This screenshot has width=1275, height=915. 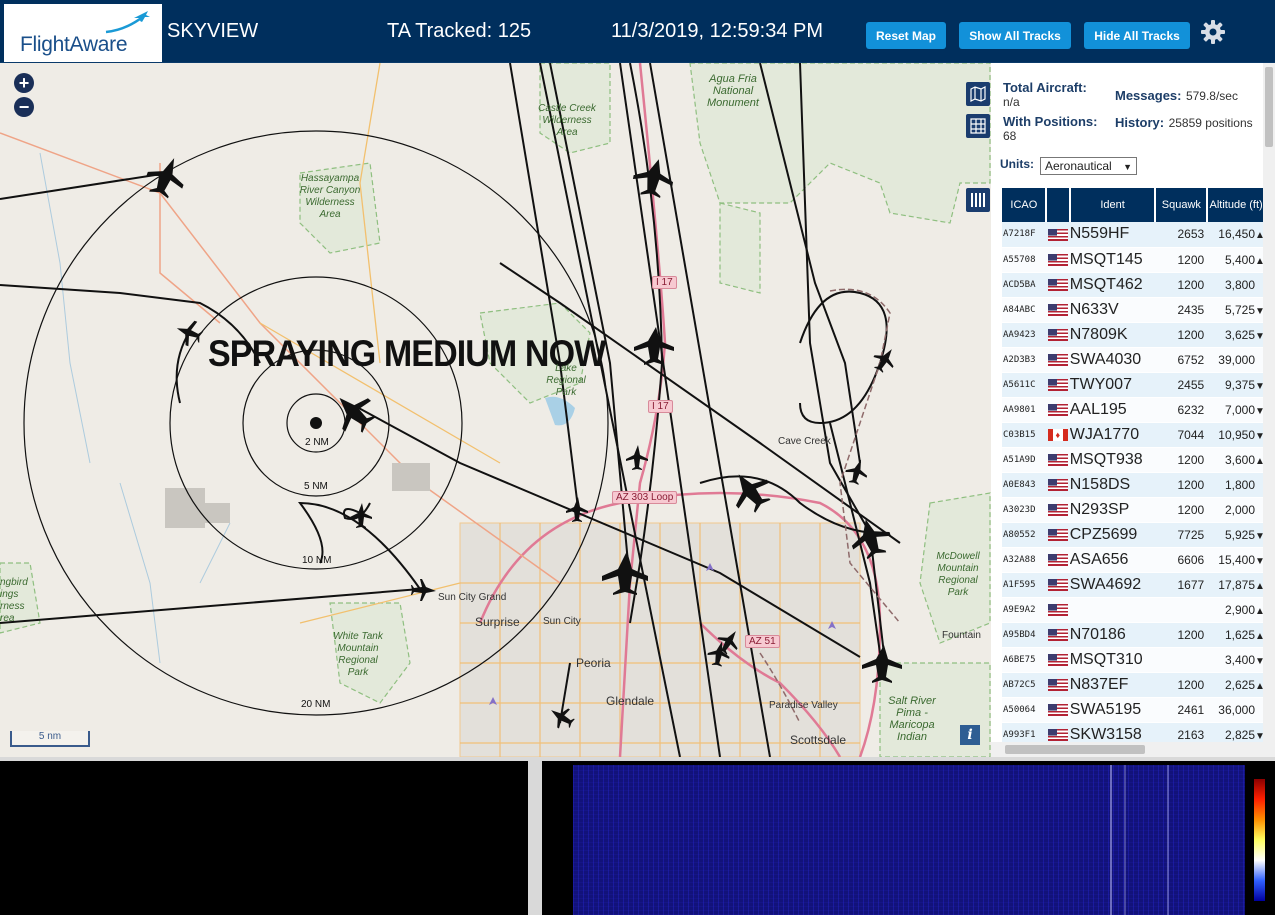 I want to click on cell-icao: AA9801, so click(x=1024, y=410).